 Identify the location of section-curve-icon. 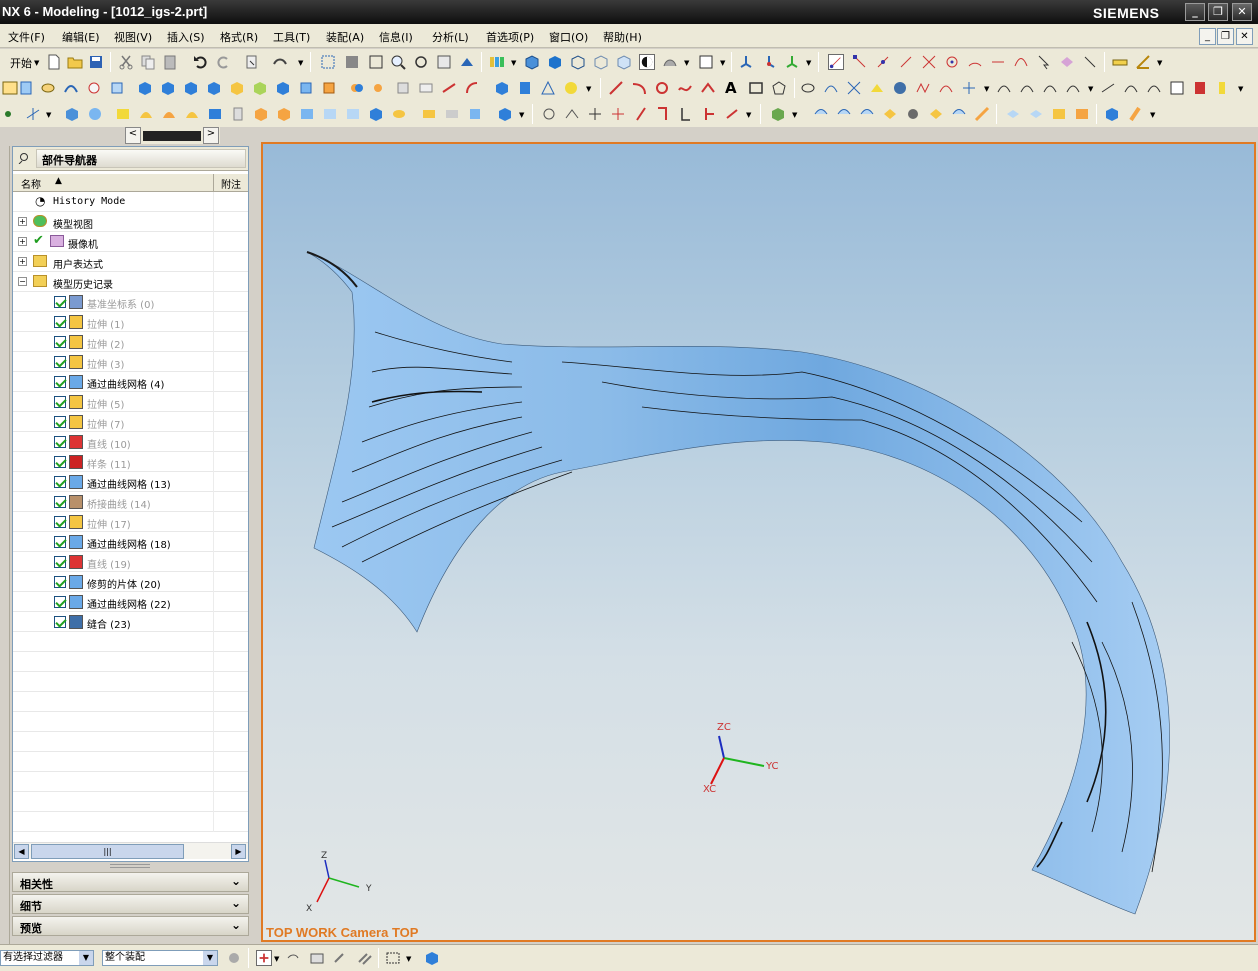
(946, 88).